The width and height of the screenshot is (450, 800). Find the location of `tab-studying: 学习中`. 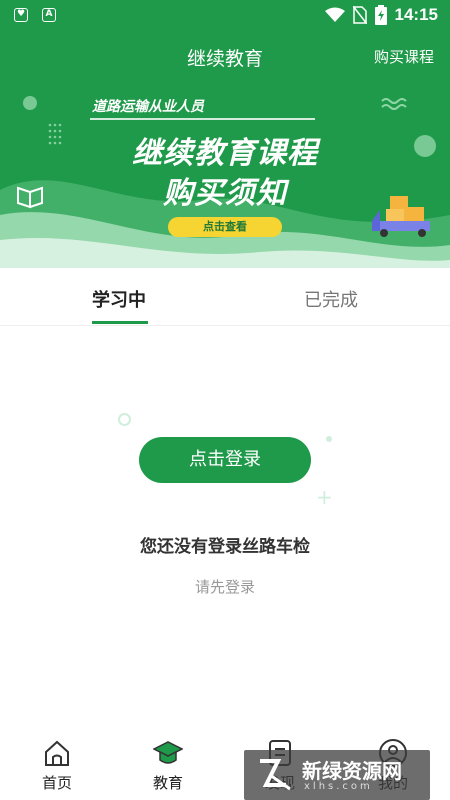

tab-studying: 学习中 is located at coordinates (119, 299).